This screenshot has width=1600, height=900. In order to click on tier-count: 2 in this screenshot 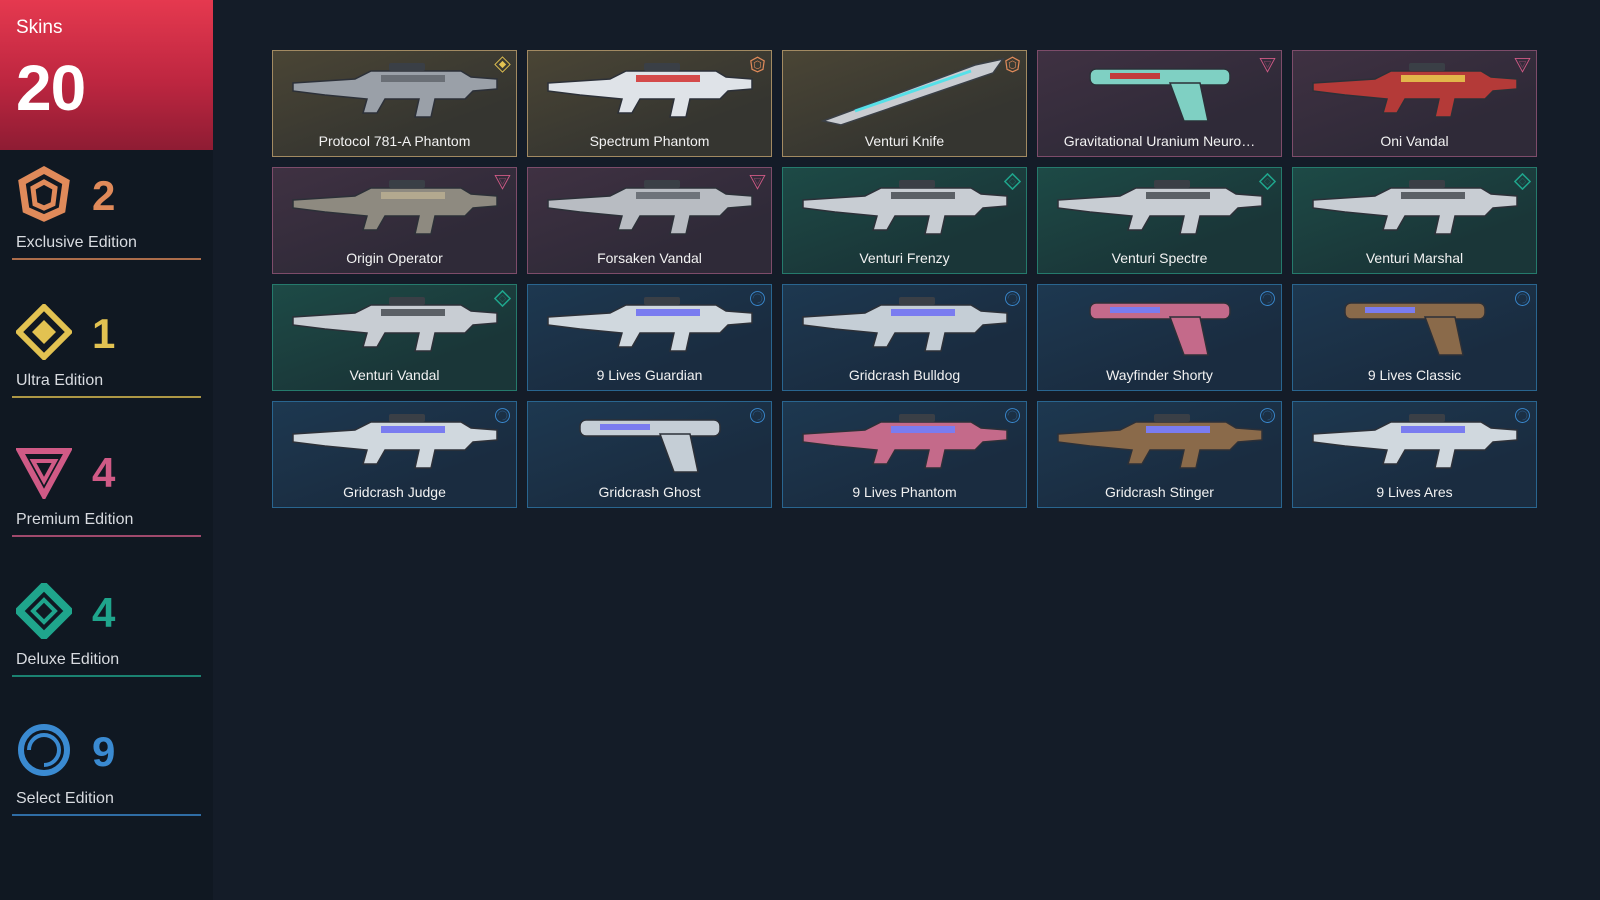, I will do `click(104, 195)`.